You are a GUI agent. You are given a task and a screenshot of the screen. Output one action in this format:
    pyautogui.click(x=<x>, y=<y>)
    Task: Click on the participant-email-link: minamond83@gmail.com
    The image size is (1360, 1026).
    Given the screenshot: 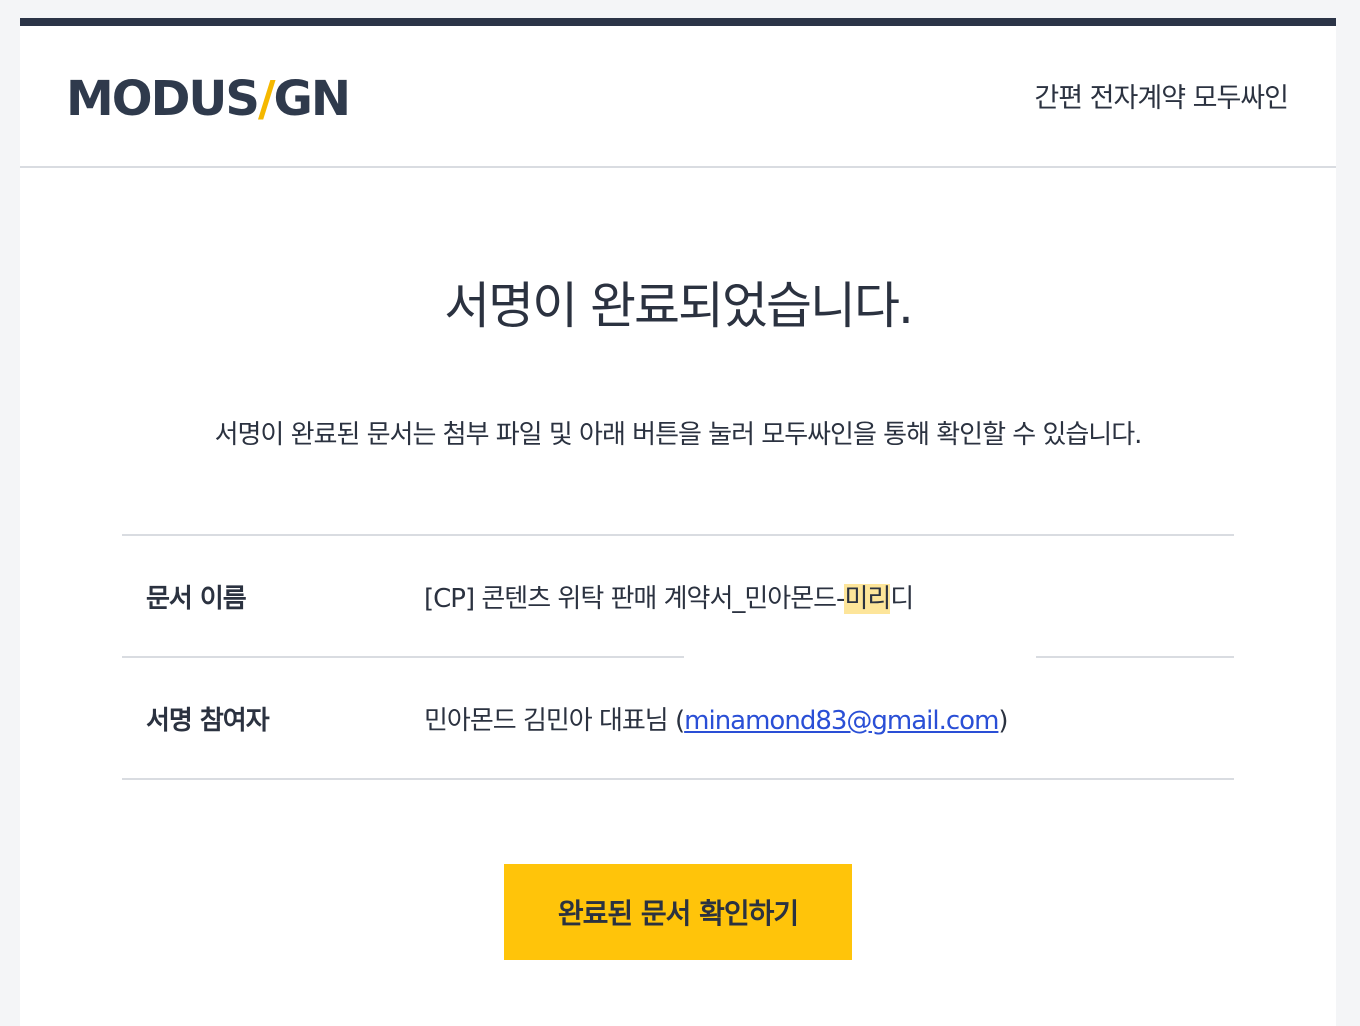 What is the action you would take?
    pyautogui.click(x=841, y=721)
    